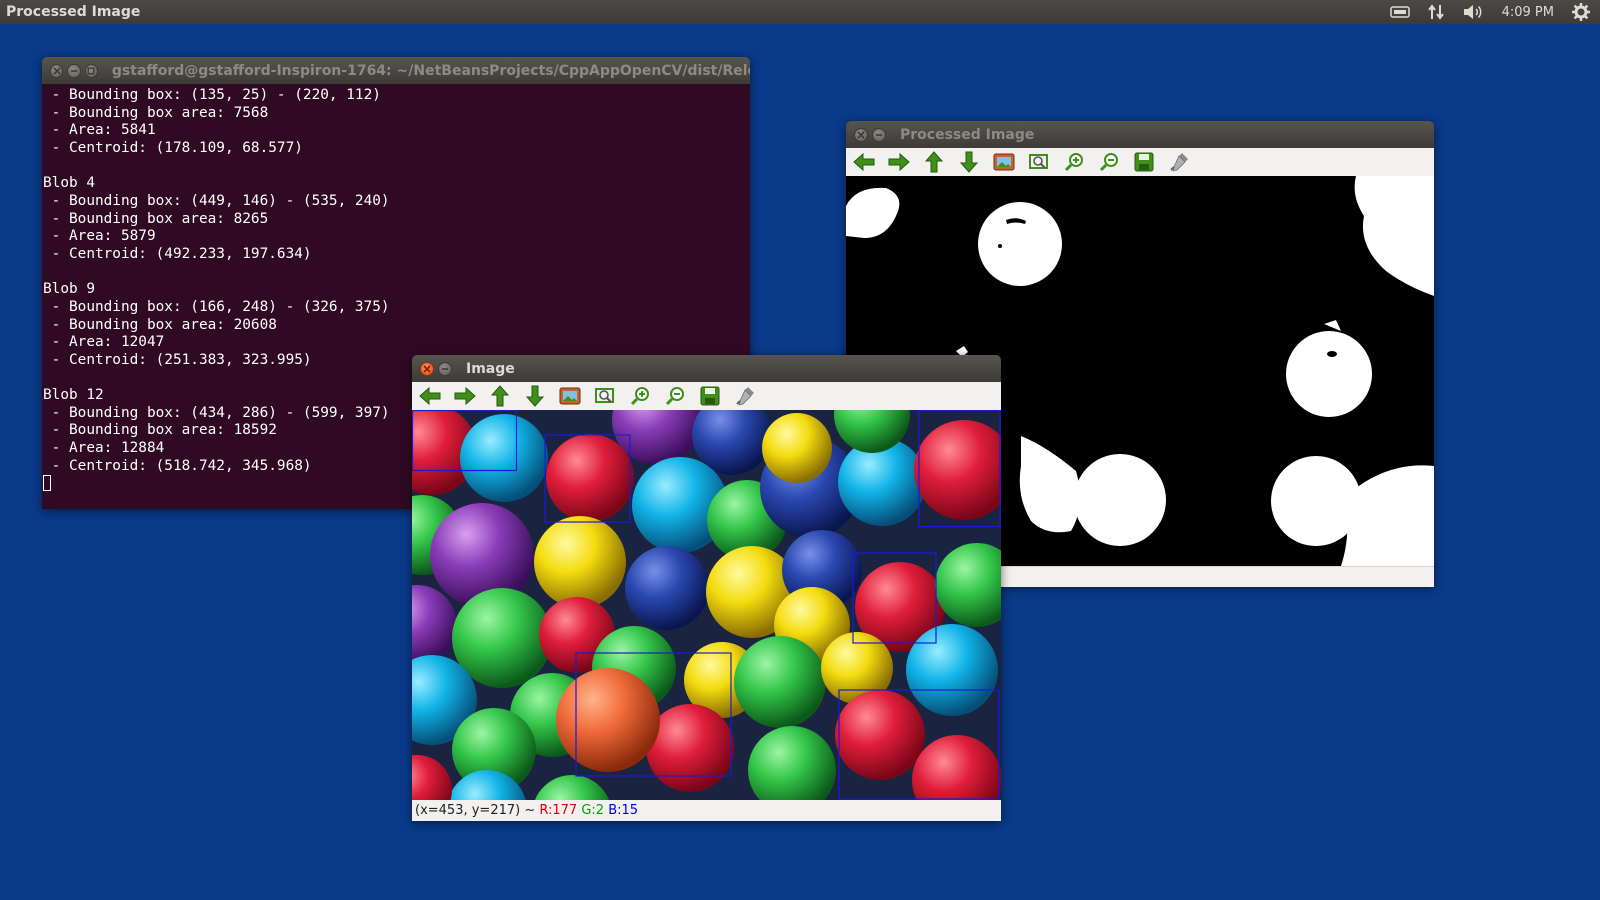 The height and width of the screenshot is (900, 1600). I want to click on terminal-line: - Bounding box: (135, 25) - (220, 112), so click(212, 95).